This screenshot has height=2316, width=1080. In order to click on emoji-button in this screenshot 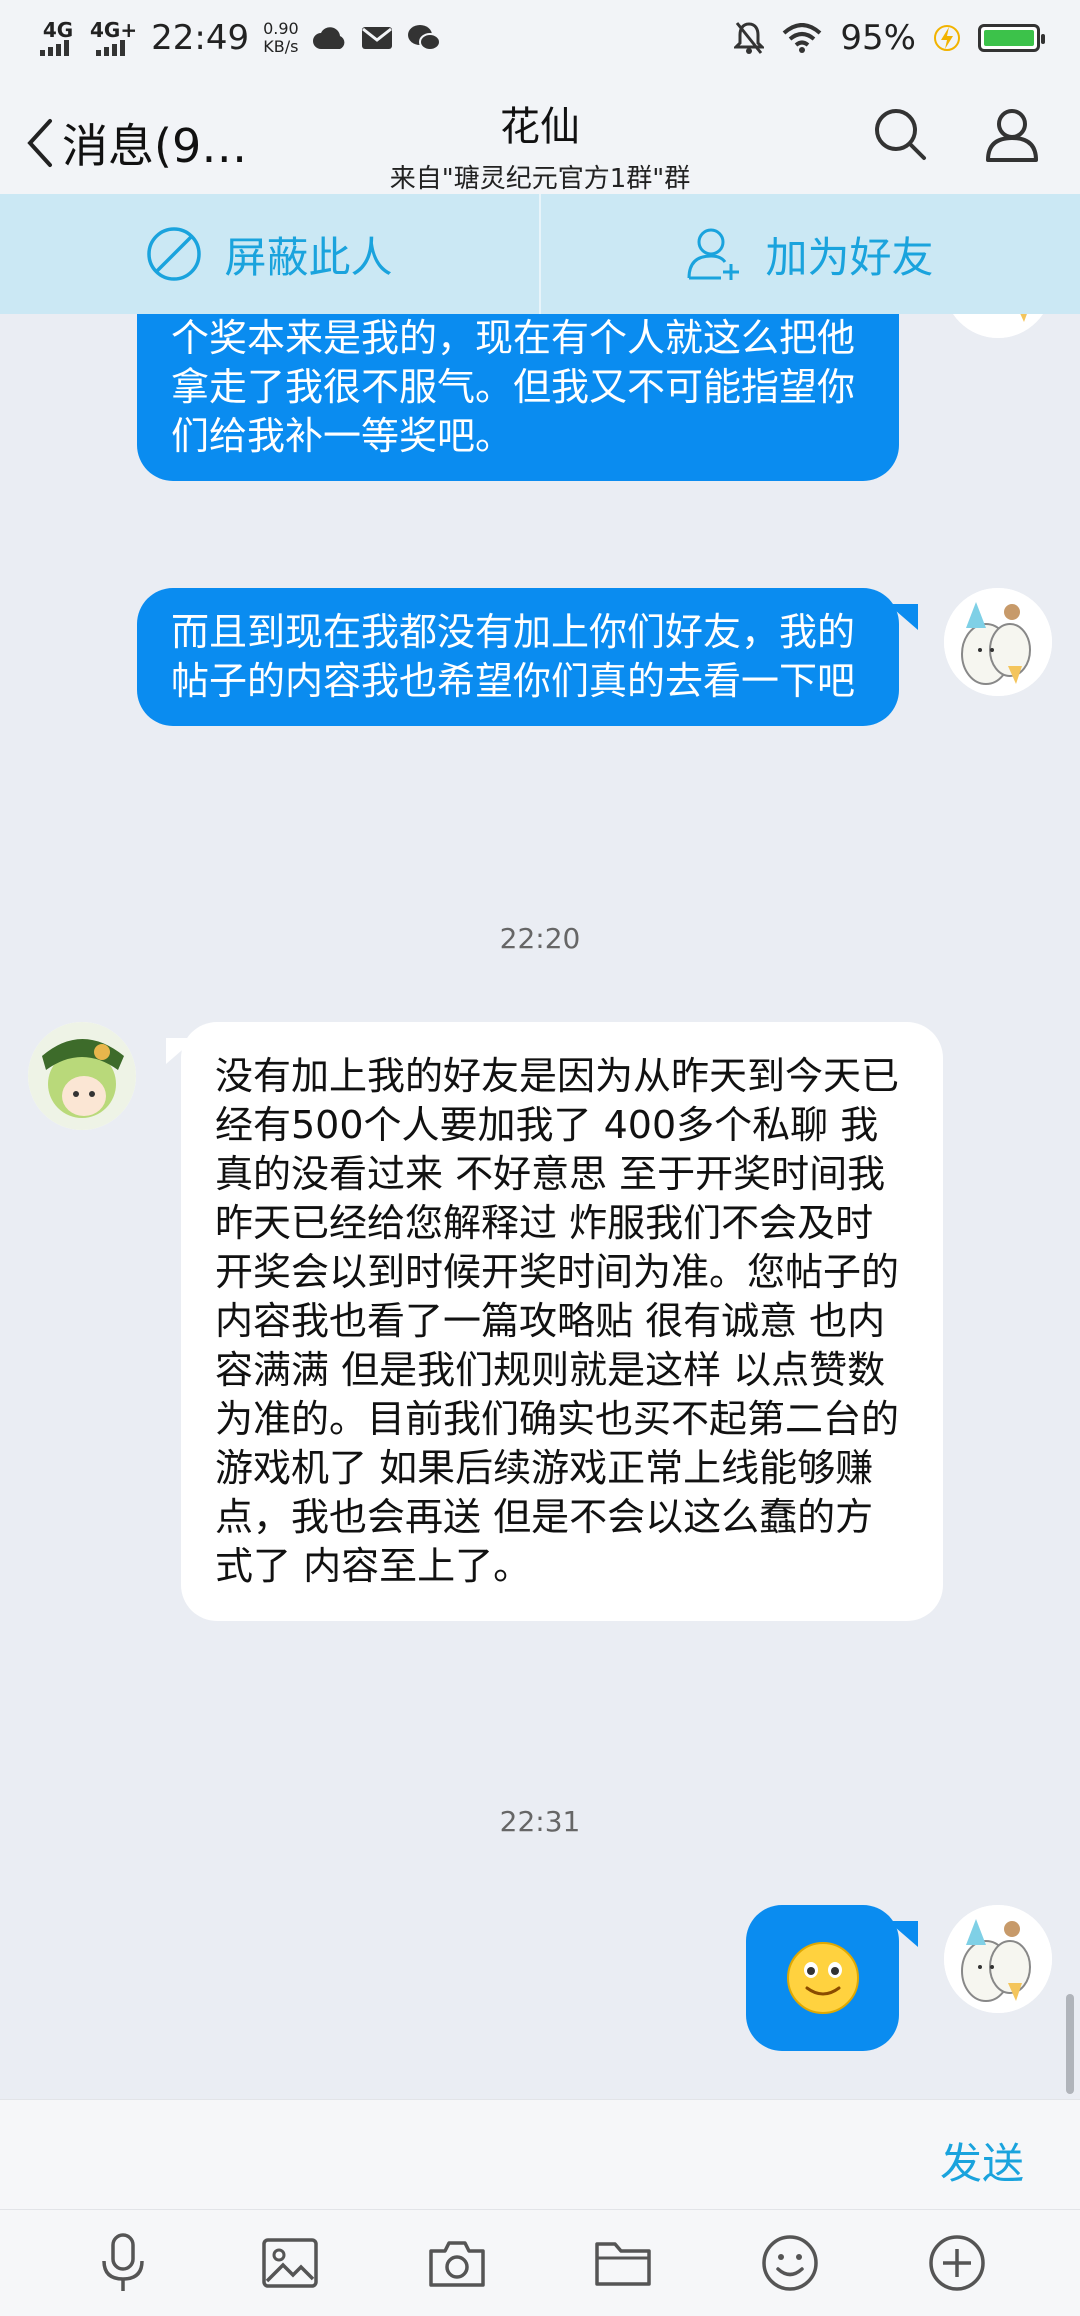, I will do `click(790, 2263)`.